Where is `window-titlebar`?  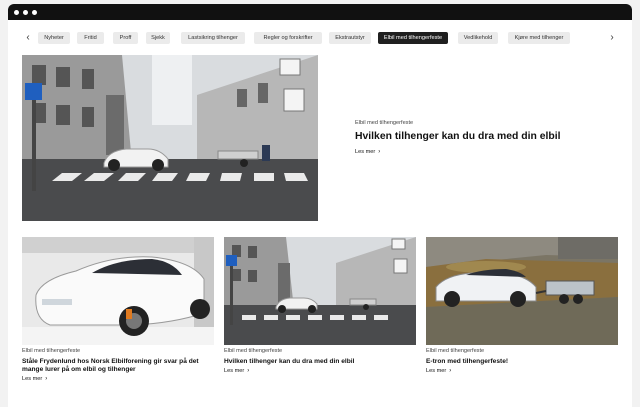
window-titlebar is located at coordinates (320, 12).